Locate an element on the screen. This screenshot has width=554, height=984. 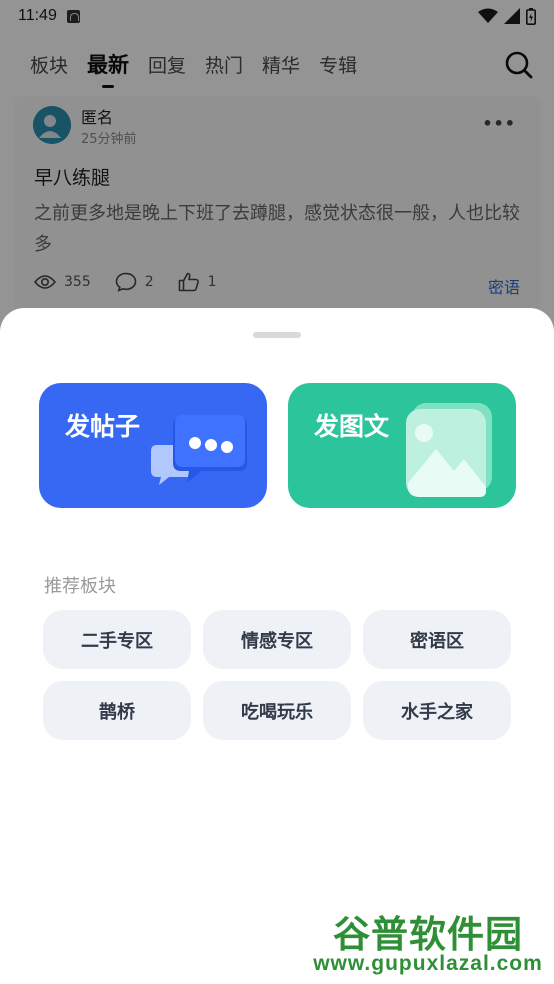
new-image-post-button: 发图文 is located at coordinates (402, 445).